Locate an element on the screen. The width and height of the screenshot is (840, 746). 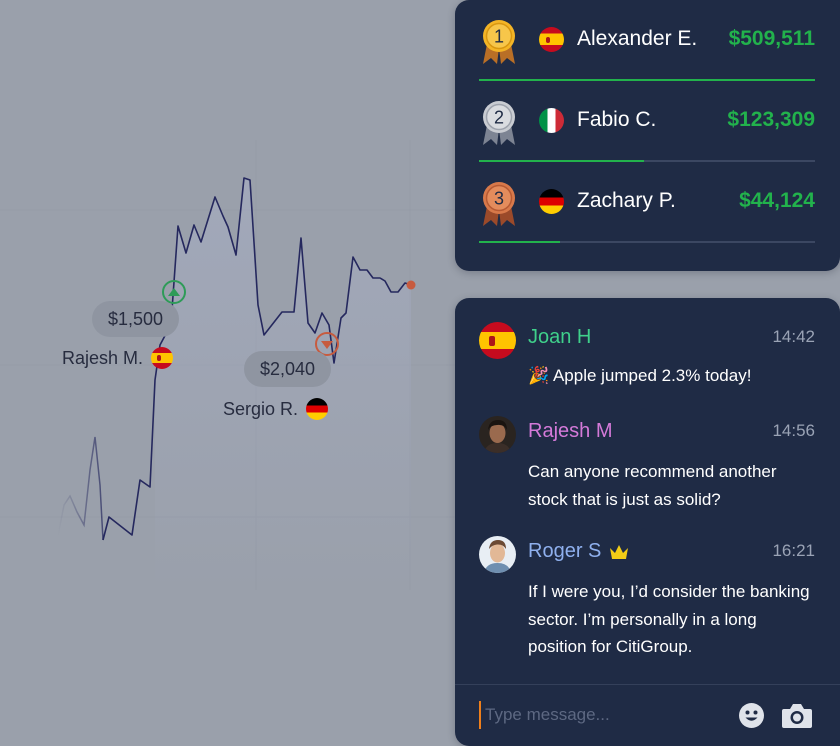
message-time: 16:21 is located at coordinates (793, 550).